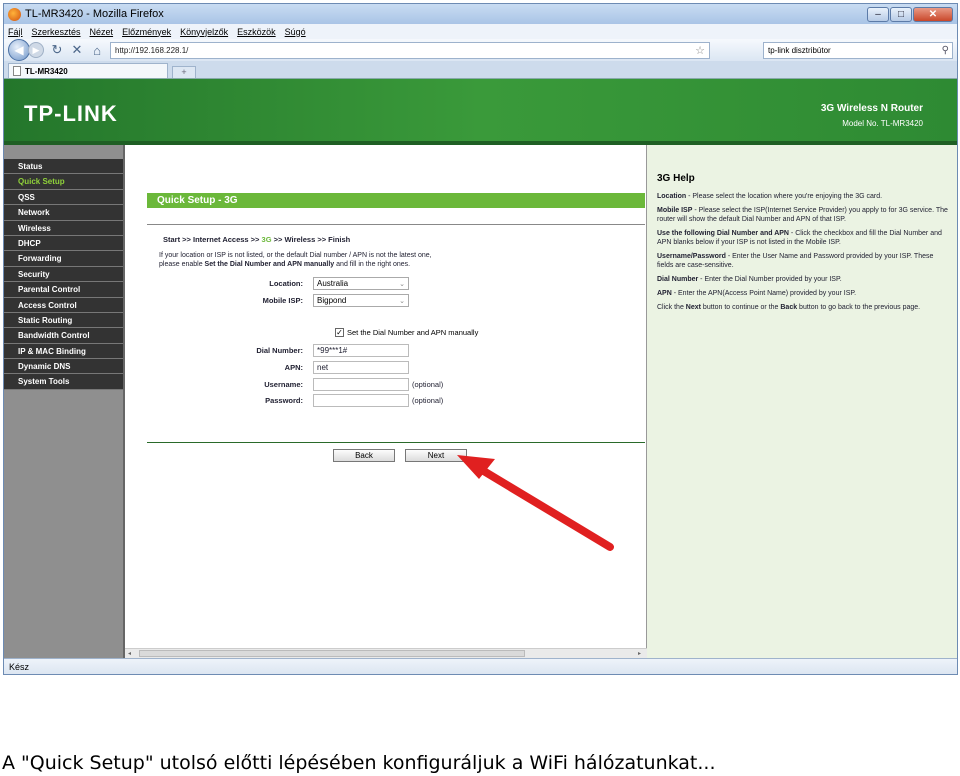 The width and height of the screenshot is (960, 776). Describe the element at coordinates (428, 400) in the screenshot. I see `password-optional: (optional)` at that location.